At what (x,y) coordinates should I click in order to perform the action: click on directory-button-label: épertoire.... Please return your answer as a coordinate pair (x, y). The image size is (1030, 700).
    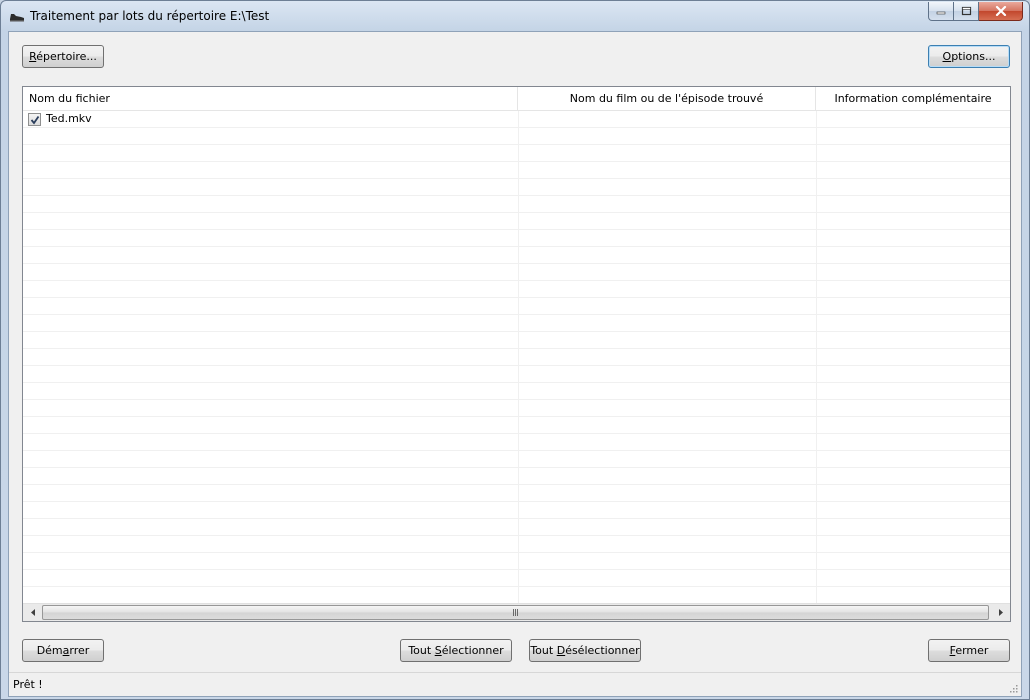
    Looking at the image, I should click on (66, 56).